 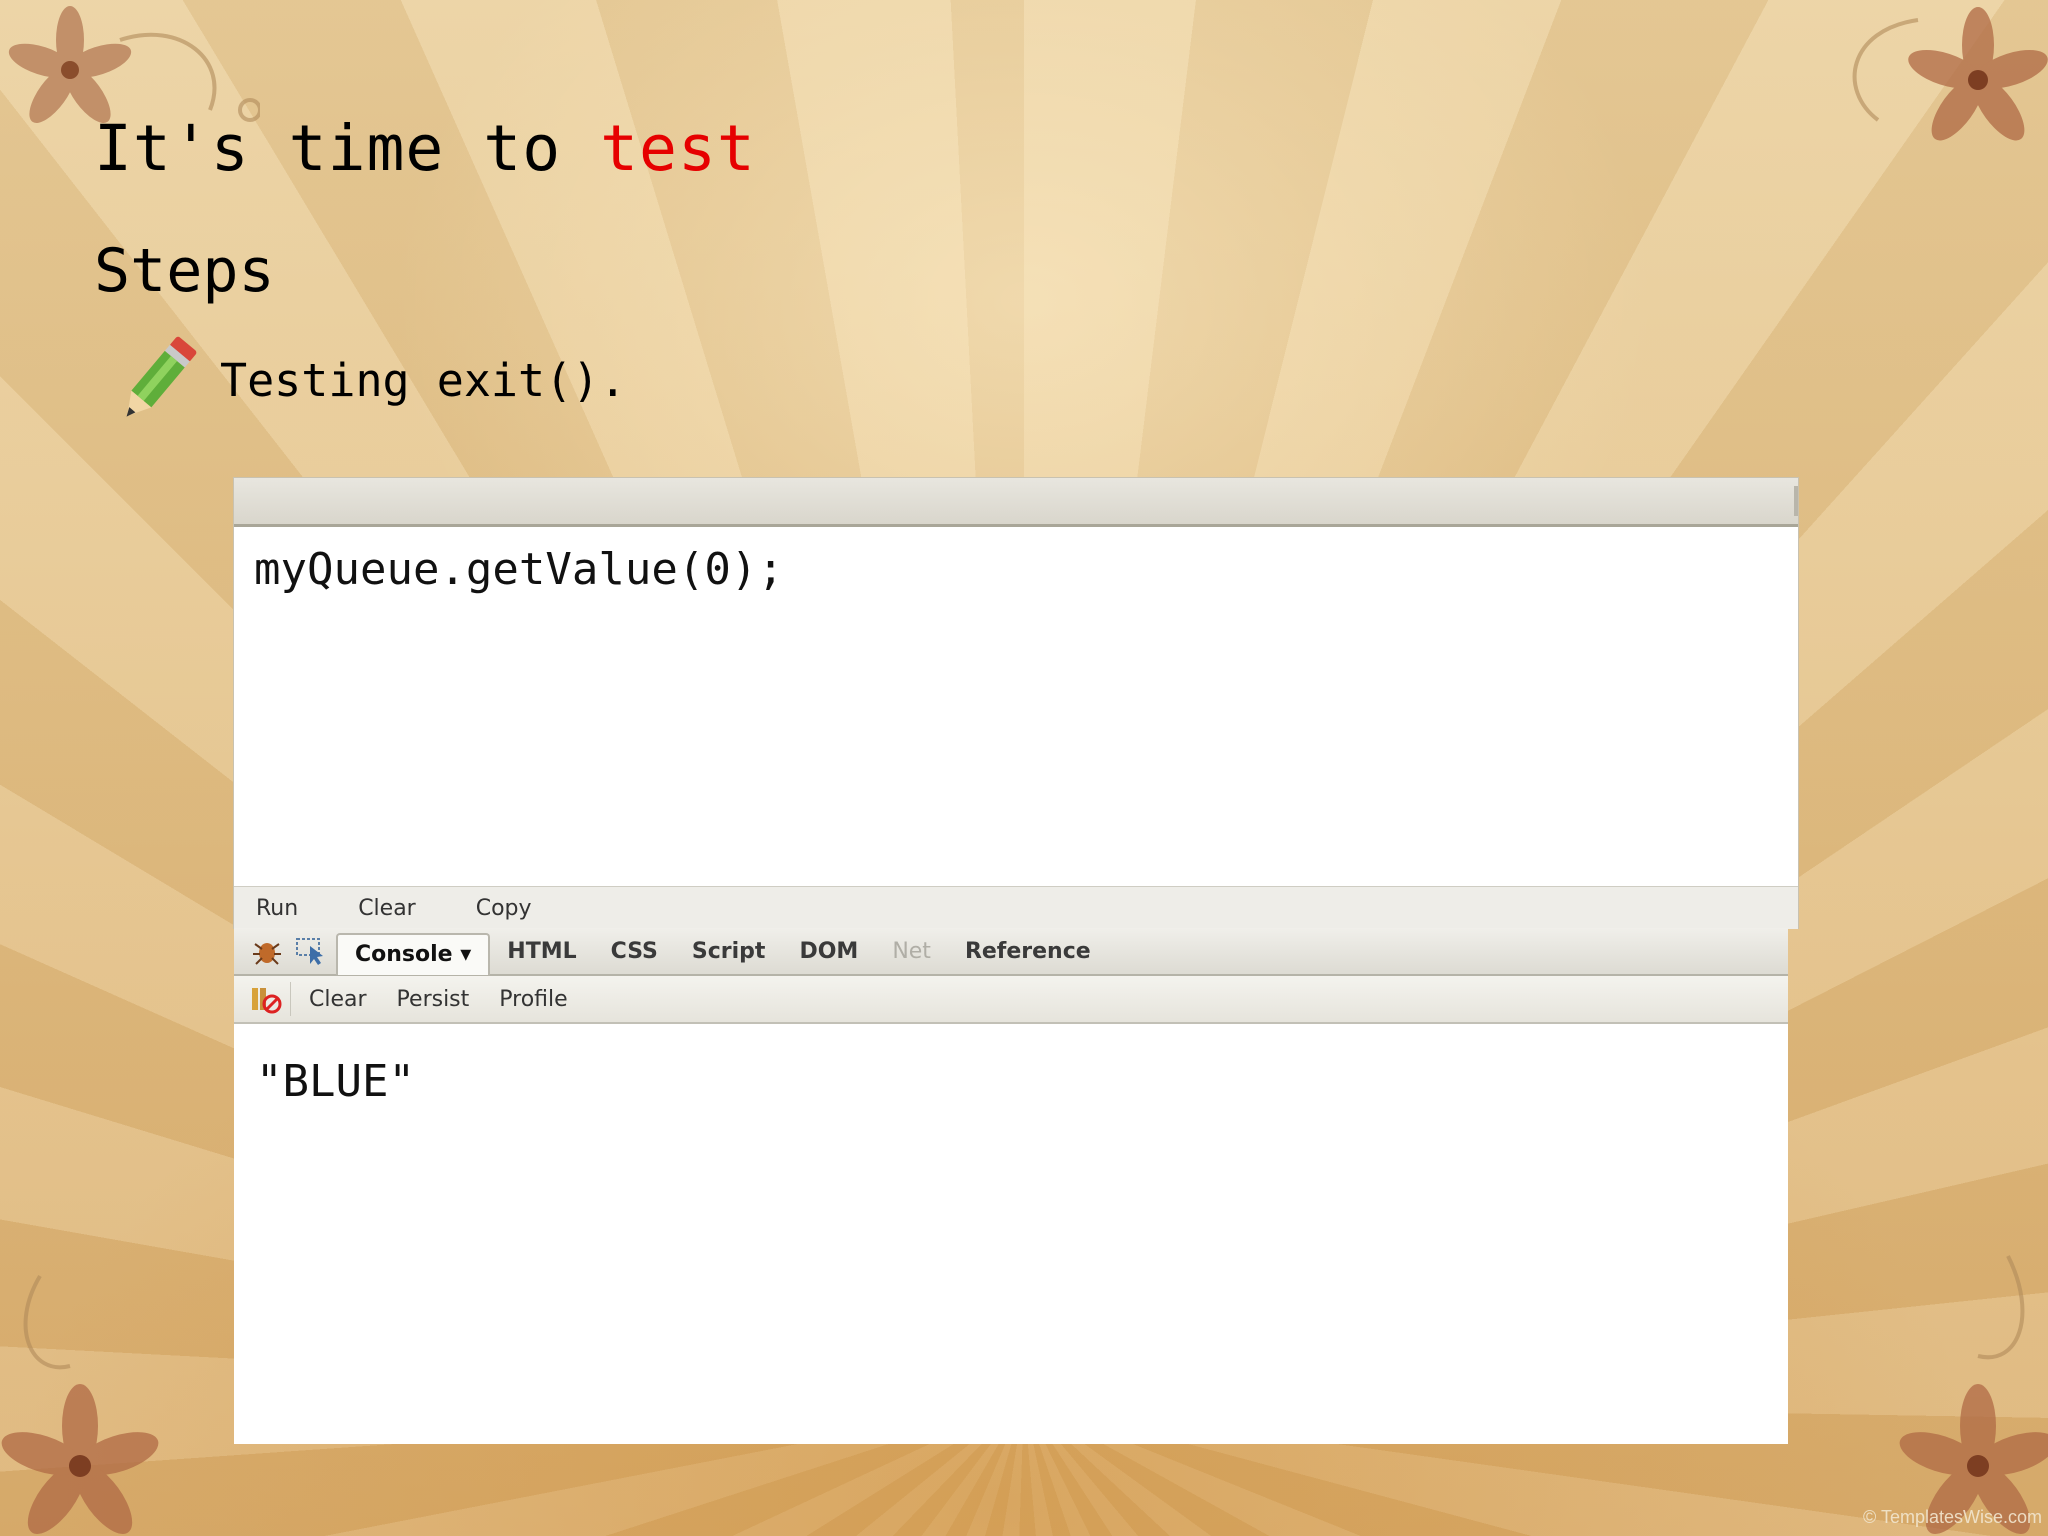 I want to click on watermark: © TemplatesWise.com, so click(x=1952, y=1517).